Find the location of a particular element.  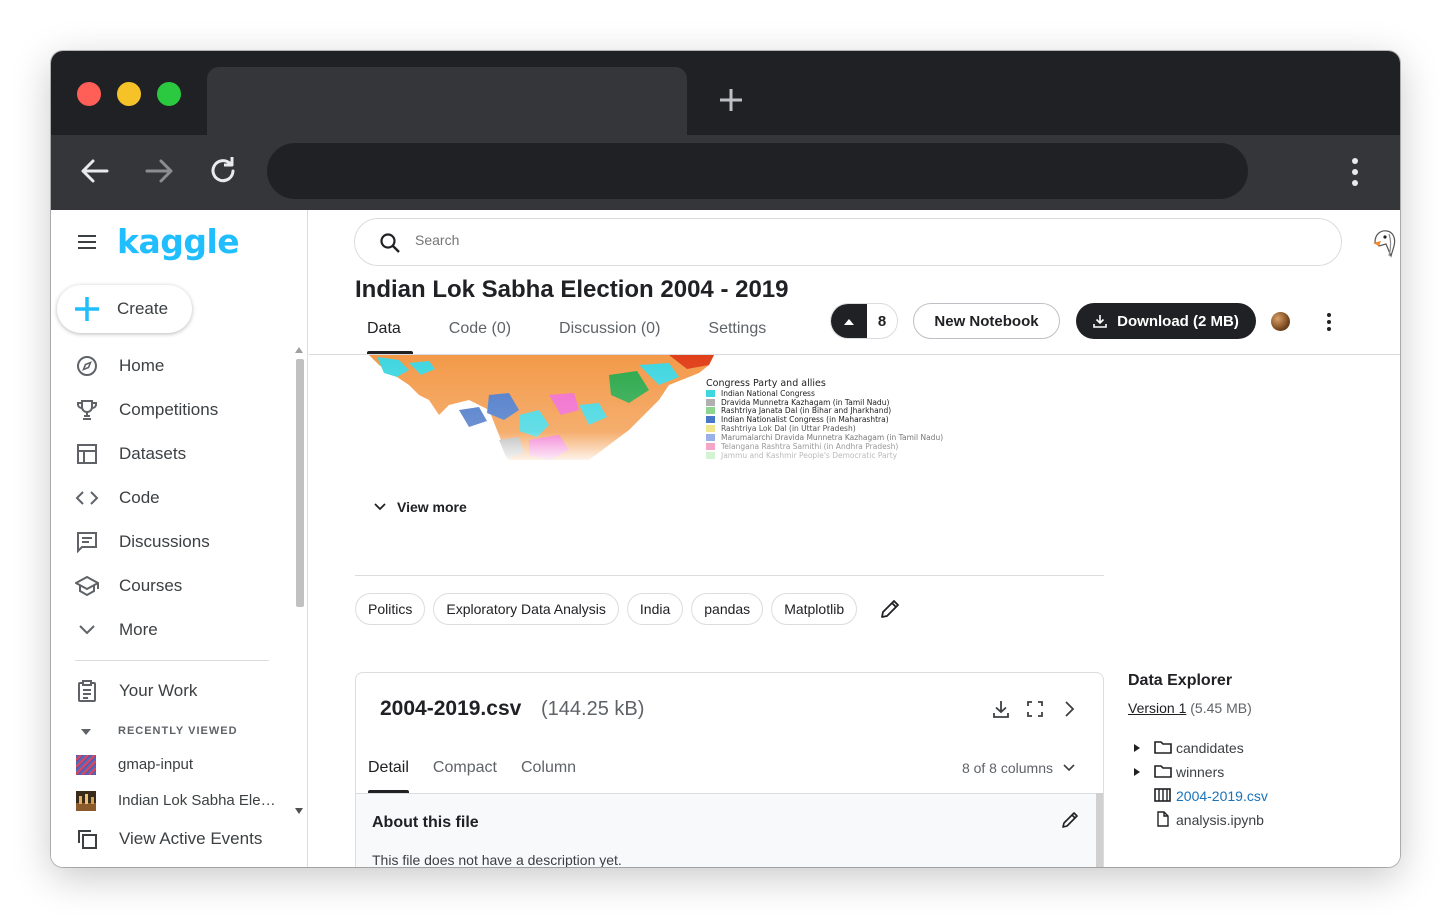

upvote-widget: 8 is located at coordinates (864, 321).